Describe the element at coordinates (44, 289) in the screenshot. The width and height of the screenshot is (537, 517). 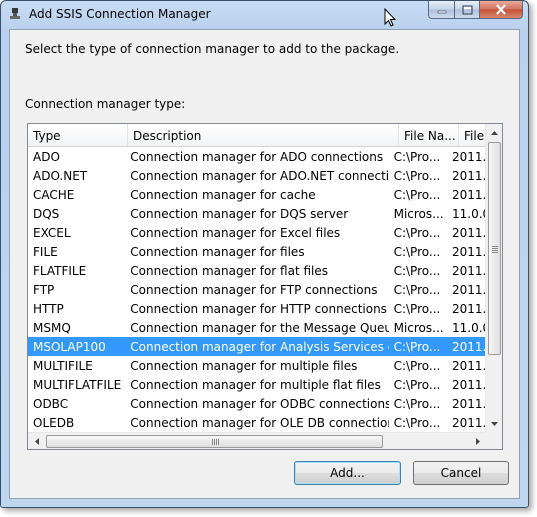
I see `row-type: FTP` at that location.